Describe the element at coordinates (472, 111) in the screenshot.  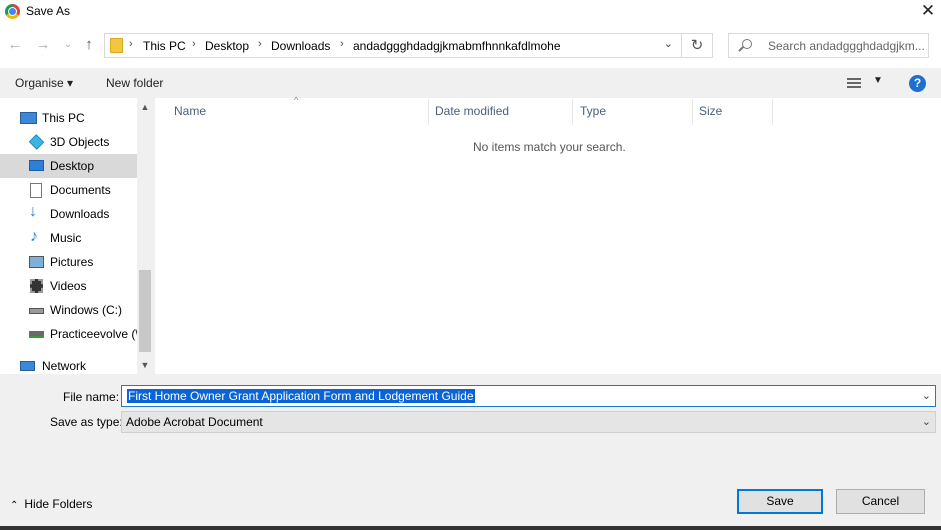
I see `column-header-date-modified: Date modified` at that location.